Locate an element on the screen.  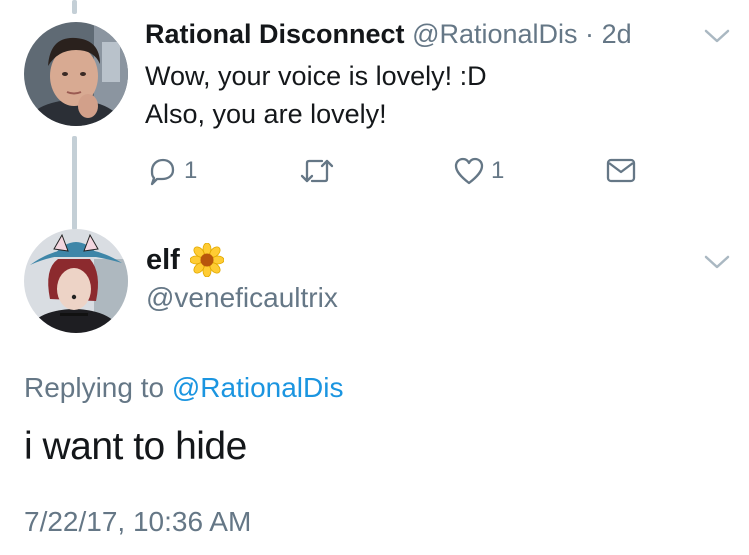
reply-display-name: elf is located at coordinates (163, 260).